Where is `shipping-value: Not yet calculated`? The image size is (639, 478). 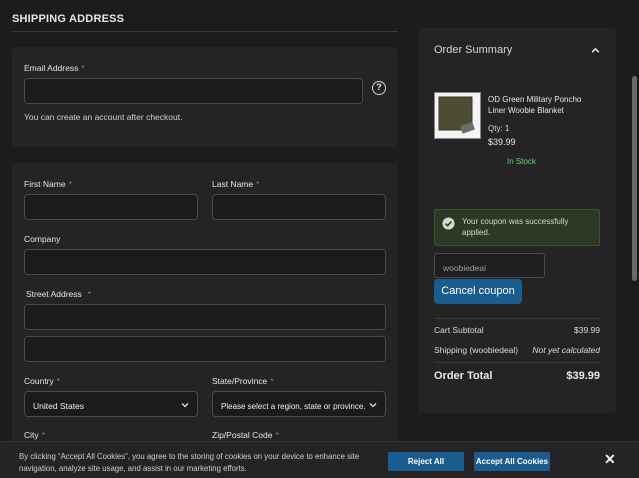 shipping-value: Not yet calculated is located at coordinates (566, 350).